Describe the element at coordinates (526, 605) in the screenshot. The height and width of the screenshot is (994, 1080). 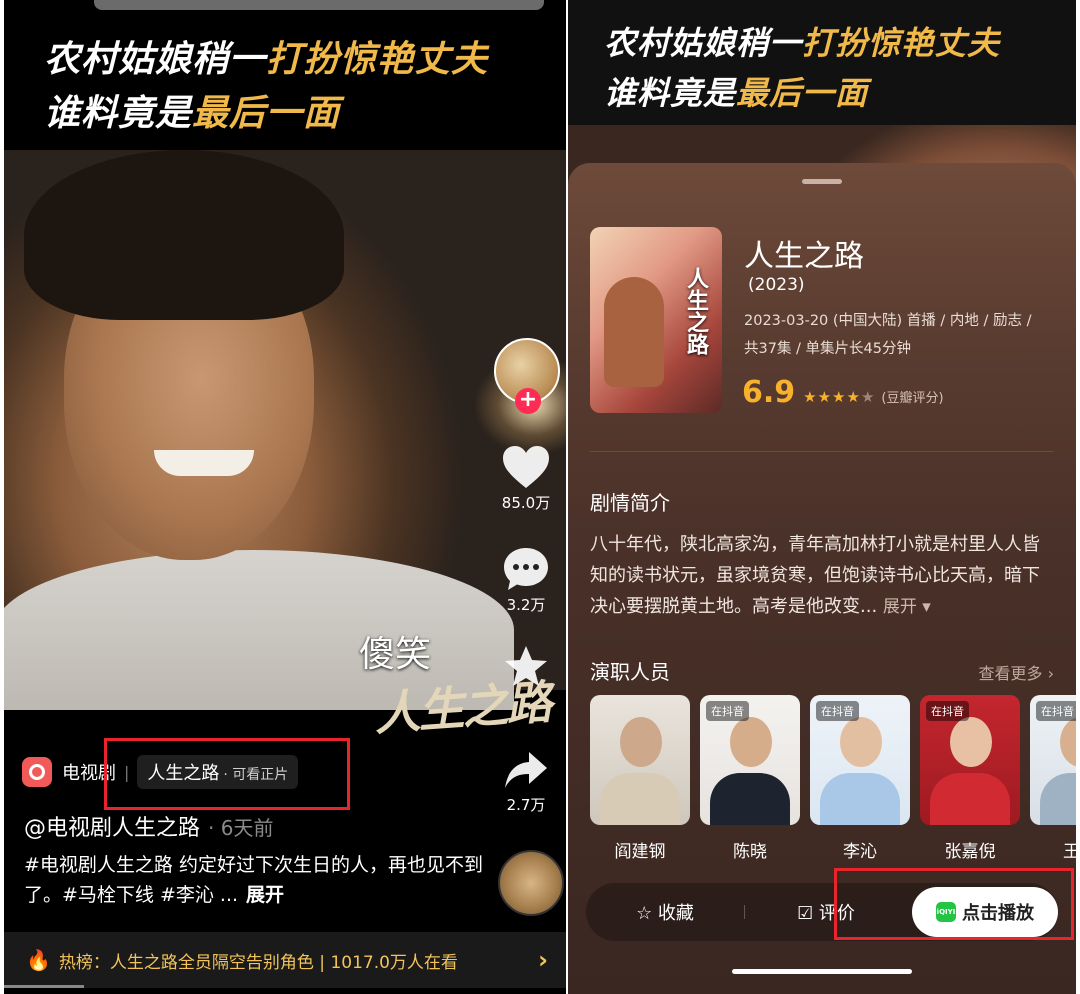
I see `comment-count: 3.2万` at that location.